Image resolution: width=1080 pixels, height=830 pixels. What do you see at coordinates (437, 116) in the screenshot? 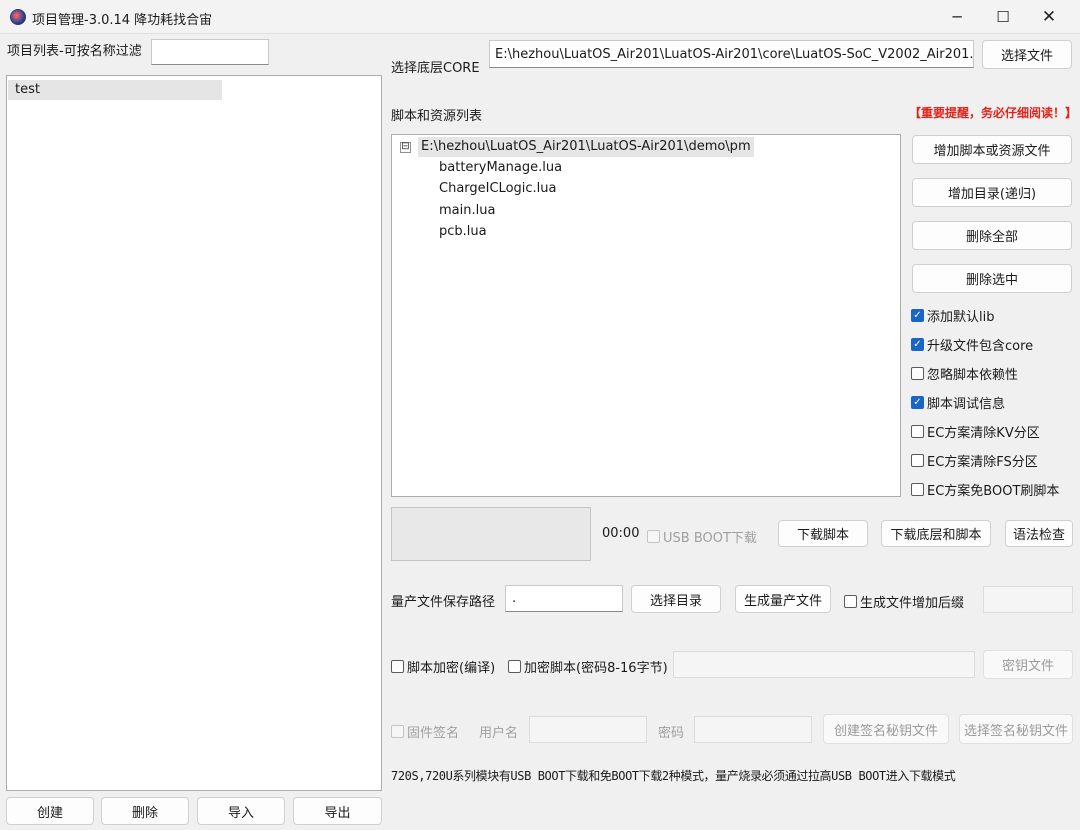
I see `script-list-label: 脚本和资源列表` at bounding box center [437, 116].